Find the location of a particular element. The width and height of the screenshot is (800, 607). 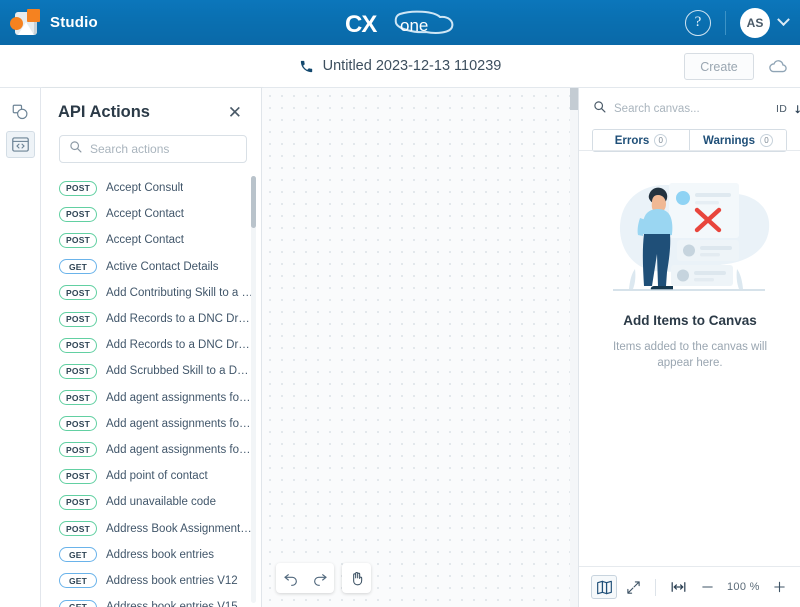

api-action-row: GET Address book entries is located at coordinates (160, 555).